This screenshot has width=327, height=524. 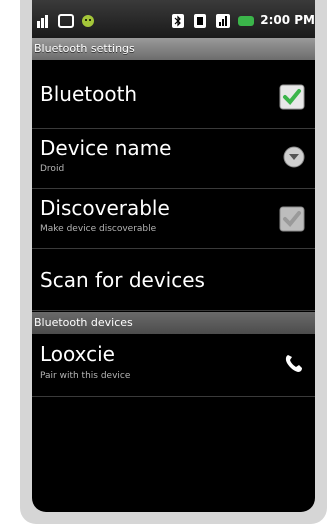 What do you see at coordinates (294, 365) in the screenshot?
I see `phone-icon` at bounding box center [294, 365].